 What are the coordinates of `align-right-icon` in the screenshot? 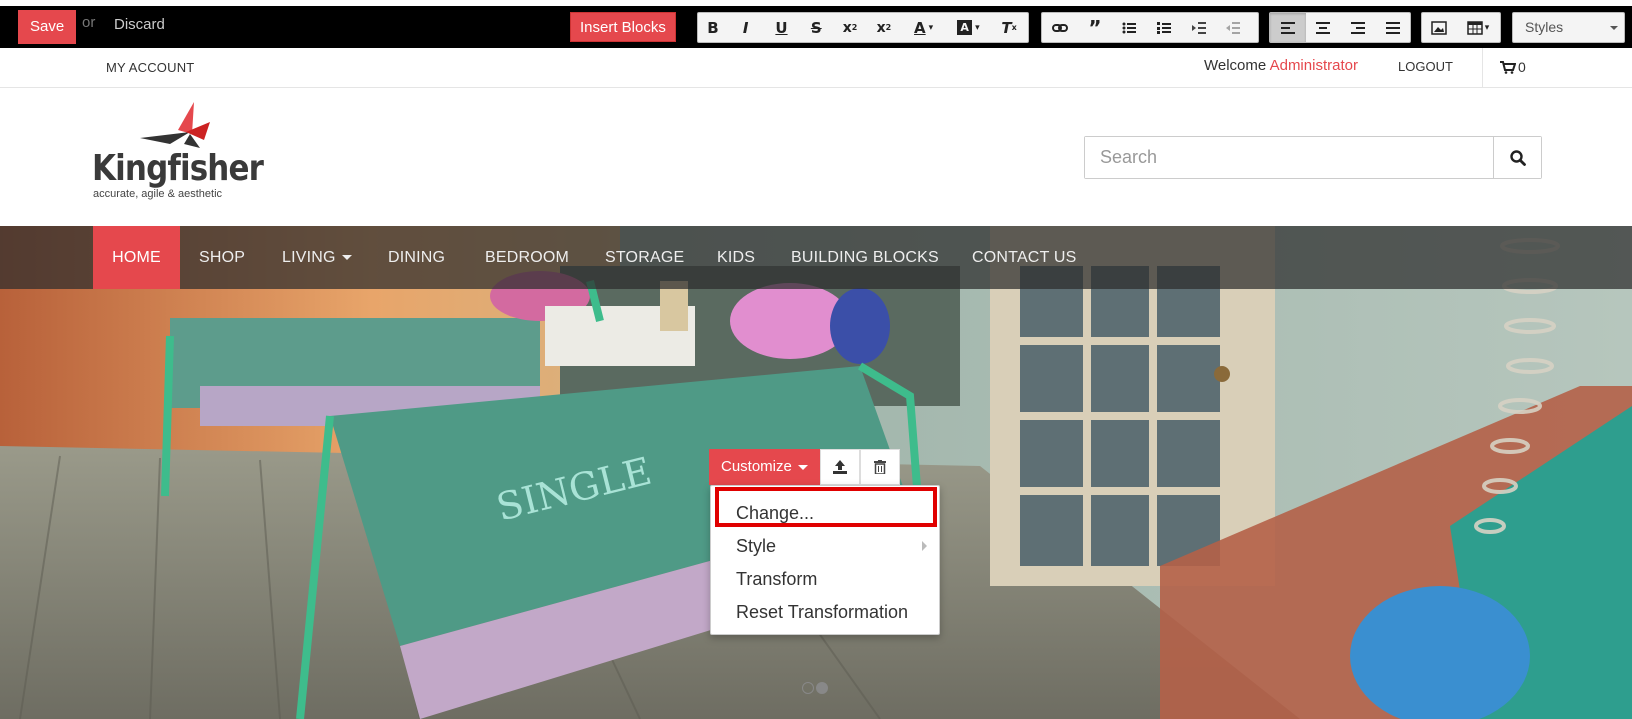 It's located at (1358, 27).